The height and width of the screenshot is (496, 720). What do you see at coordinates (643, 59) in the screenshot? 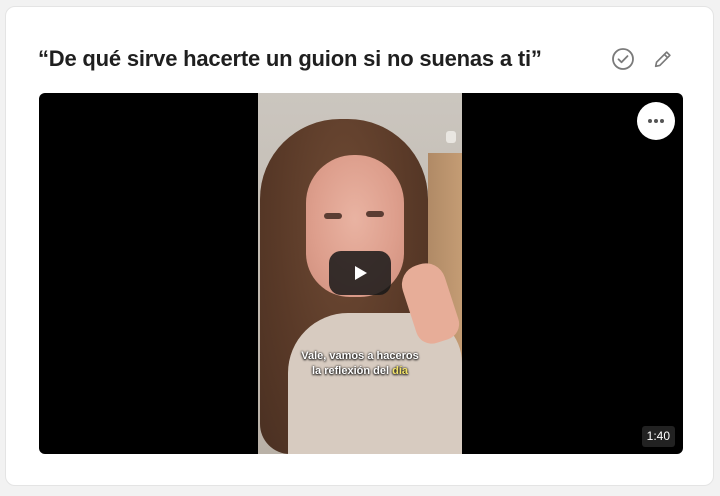
I see `title-actions` at bounding box center [643, 59].